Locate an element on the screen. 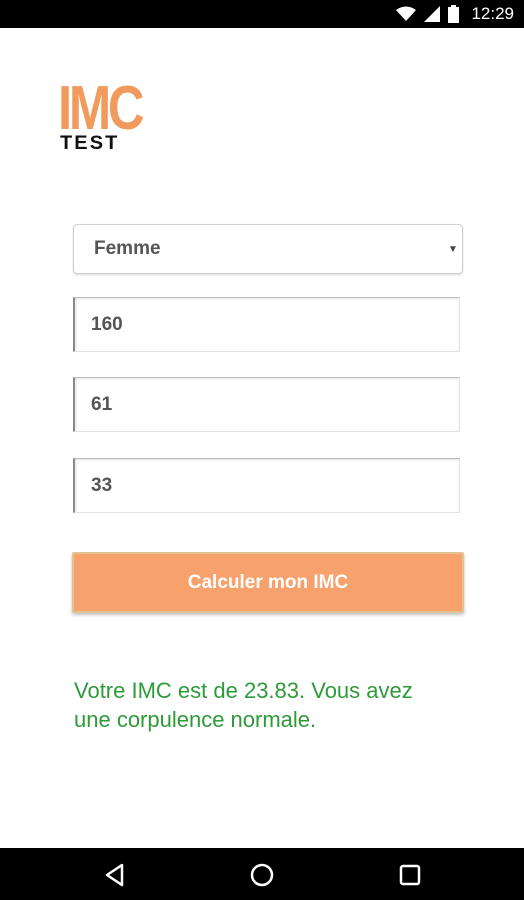 The width and height of the screenshot is (524, 900). age-input-value: 33 is located at coordinates (102, 485).